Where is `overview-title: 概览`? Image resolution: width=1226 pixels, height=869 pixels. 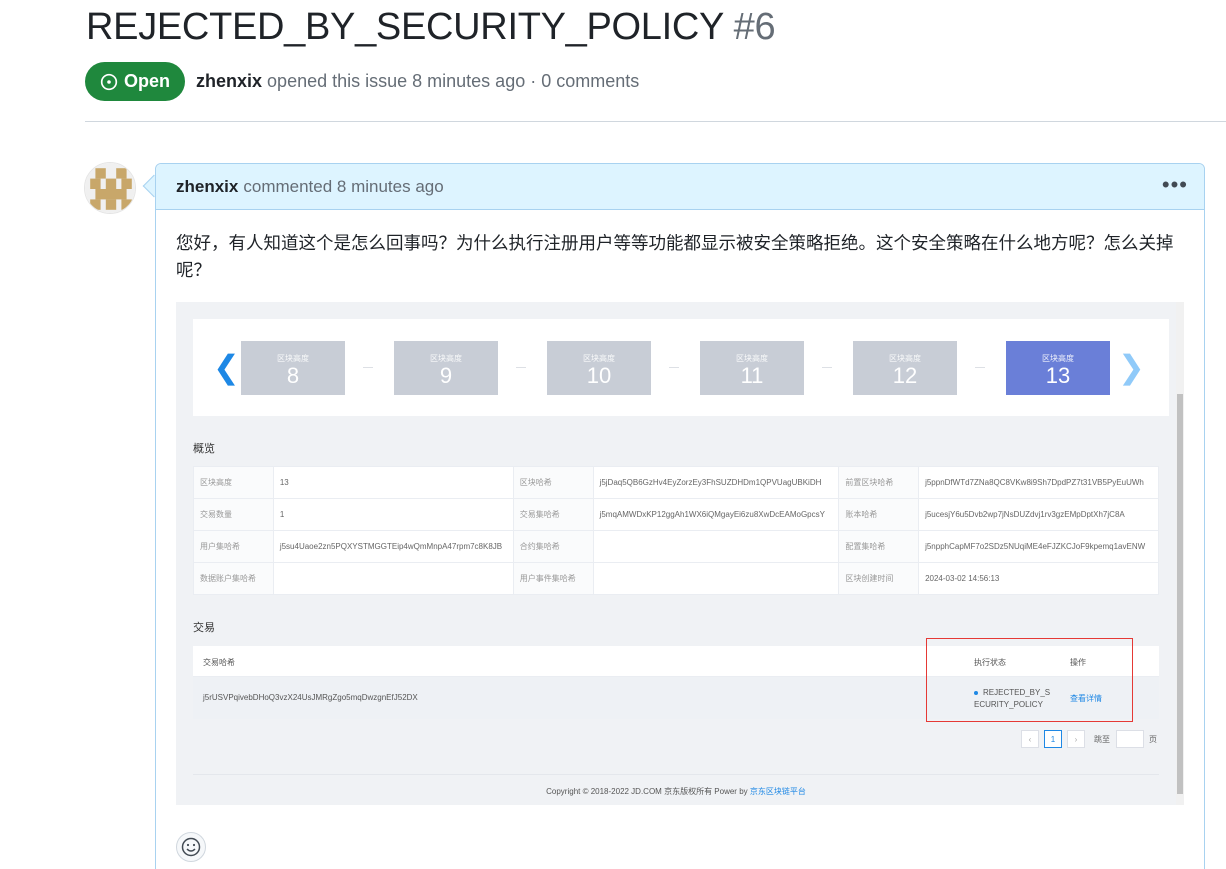 overview-title: 概览 is located at coordinates (204, 449).